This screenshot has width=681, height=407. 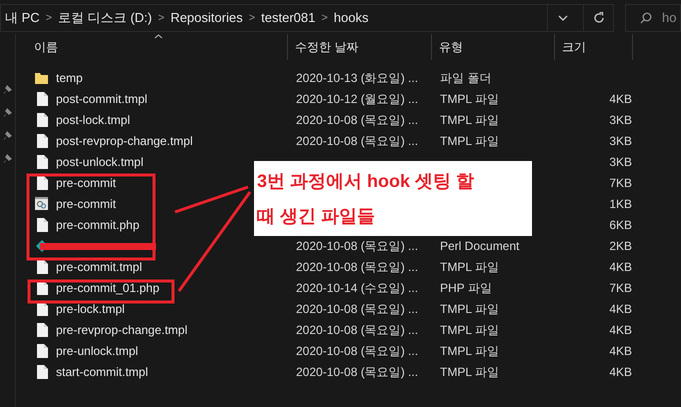 I want to click on breadcrumb-item: 내 PC, so click(x=22, y=18).